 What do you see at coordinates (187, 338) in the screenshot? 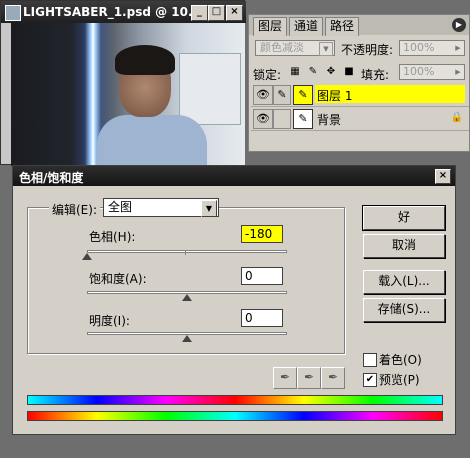
I see `lightness-slider-thumb` at bounding box center [187, 338].